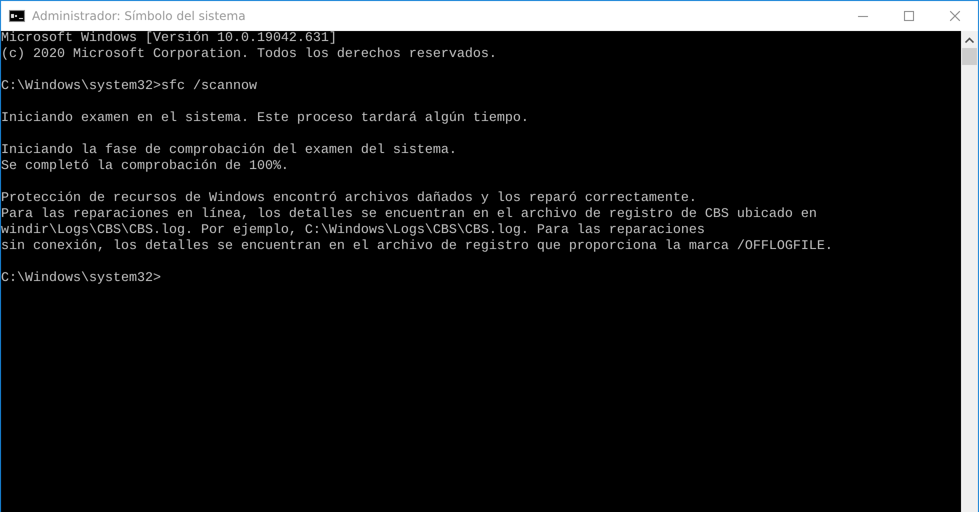 The height and width of the screenshot is (512, 979). What do you see at coordinates (909, 16) in the screenshot?
I see `maximize-icon` at bounding box center [909, 16].